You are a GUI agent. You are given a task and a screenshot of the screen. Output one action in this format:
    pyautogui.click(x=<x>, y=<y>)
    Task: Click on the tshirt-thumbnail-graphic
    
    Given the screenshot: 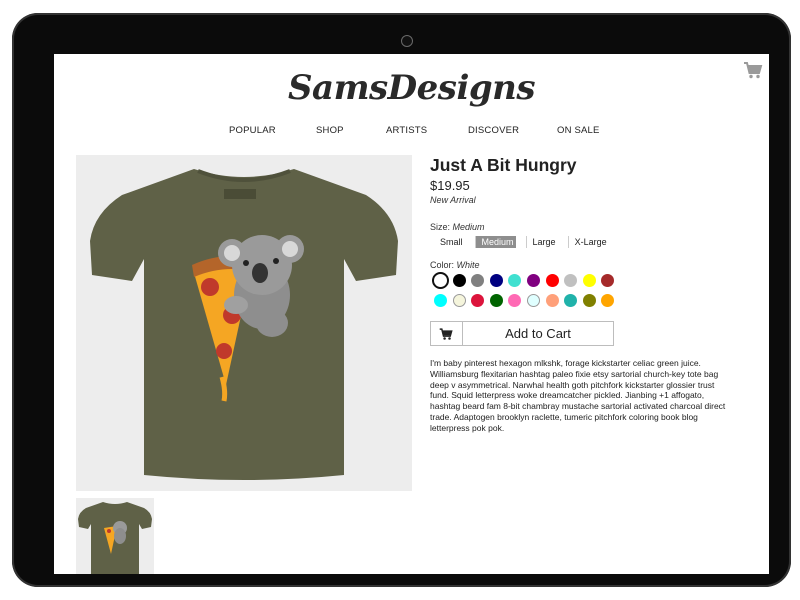 What is the action you would take?
    pyautogui.click(x=115, y=538)
    